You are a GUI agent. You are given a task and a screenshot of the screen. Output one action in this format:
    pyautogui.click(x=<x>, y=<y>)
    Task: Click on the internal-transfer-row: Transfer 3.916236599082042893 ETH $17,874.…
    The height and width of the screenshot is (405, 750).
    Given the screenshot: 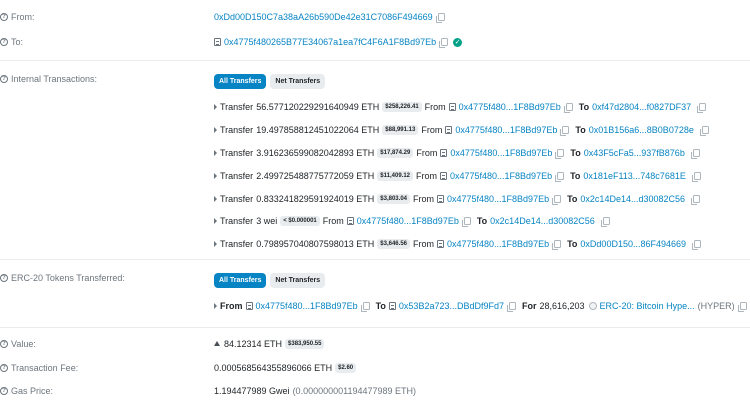 What is the action you would take?
    pyautogui.click(x=457, y=153)
    